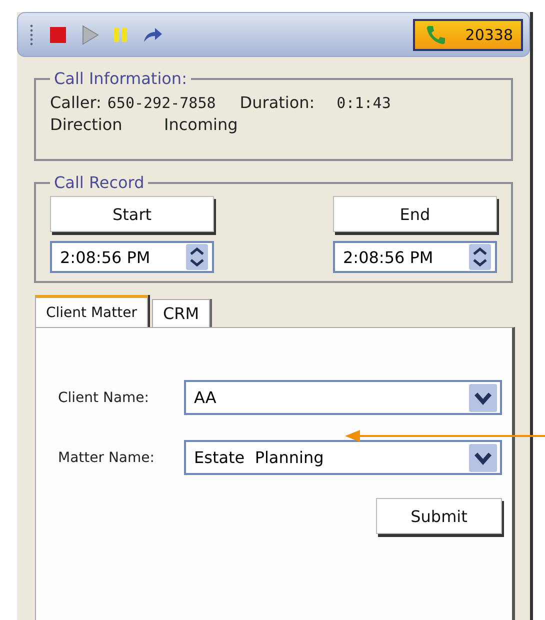  Describe the element at coordinates (76, 103) in the screenshot. I see `caller-label: Caller:` at that location.